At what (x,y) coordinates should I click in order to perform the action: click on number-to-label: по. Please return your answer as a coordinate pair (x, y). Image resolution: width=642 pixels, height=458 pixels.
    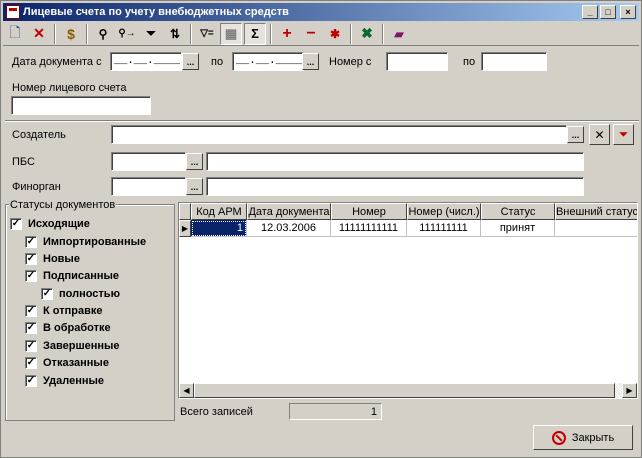
    Looking at the image, I should click on (469, 62).